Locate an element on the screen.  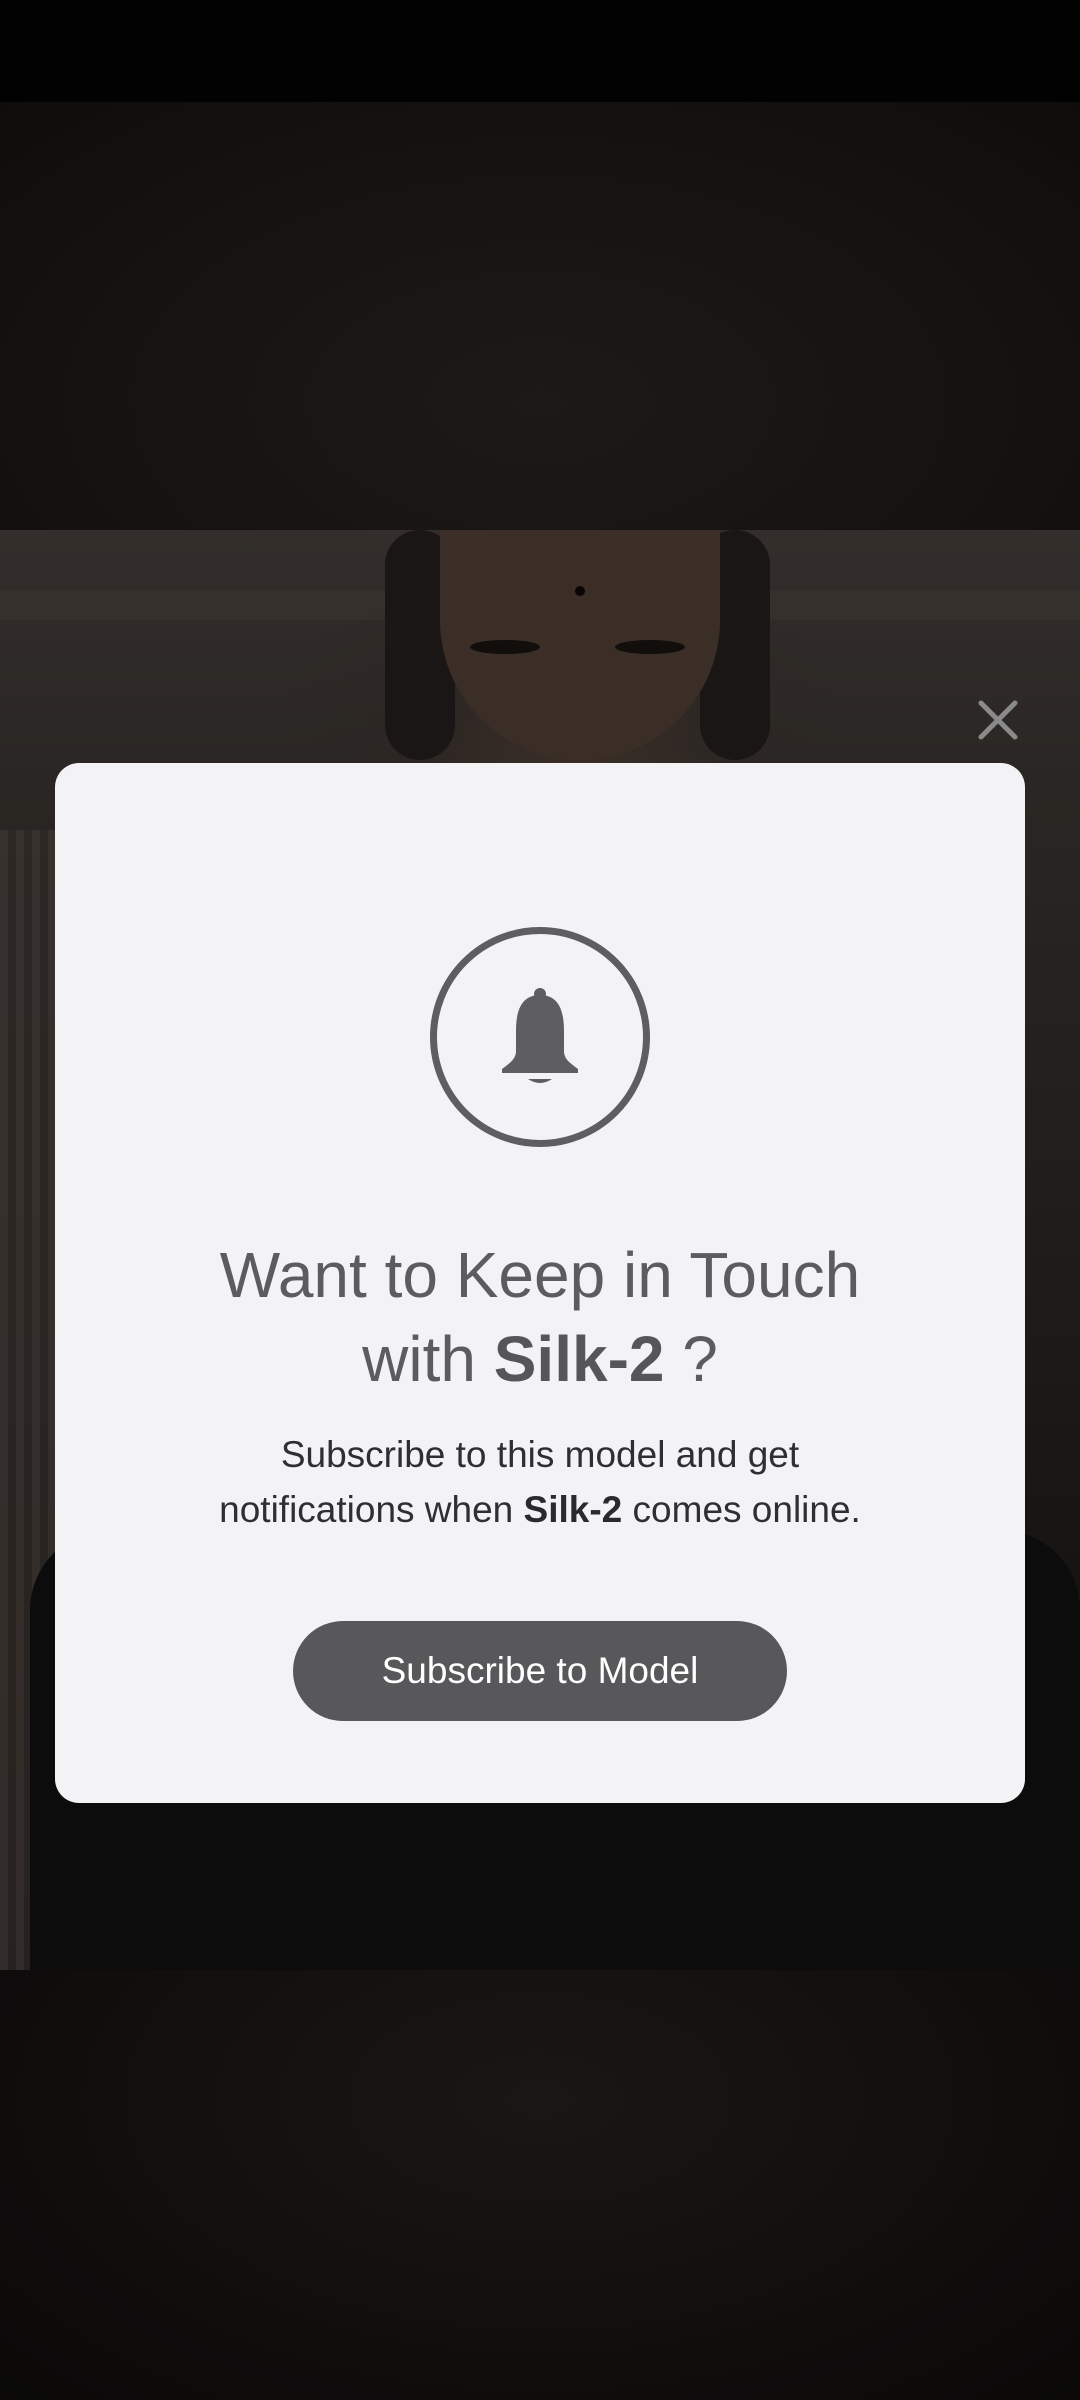
desc-model-name: Silk-2 is located at coordinates (573, 1509).